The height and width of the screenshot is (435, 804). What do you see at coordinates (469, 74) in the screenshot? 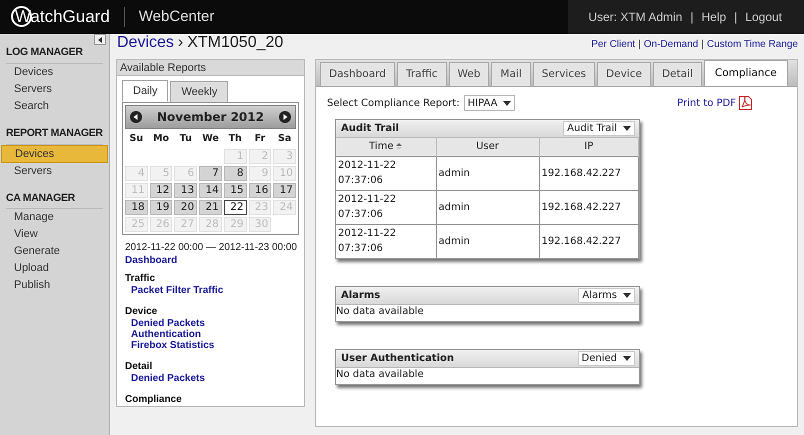
I see `tab: Web` at bounding box center [469, 74].